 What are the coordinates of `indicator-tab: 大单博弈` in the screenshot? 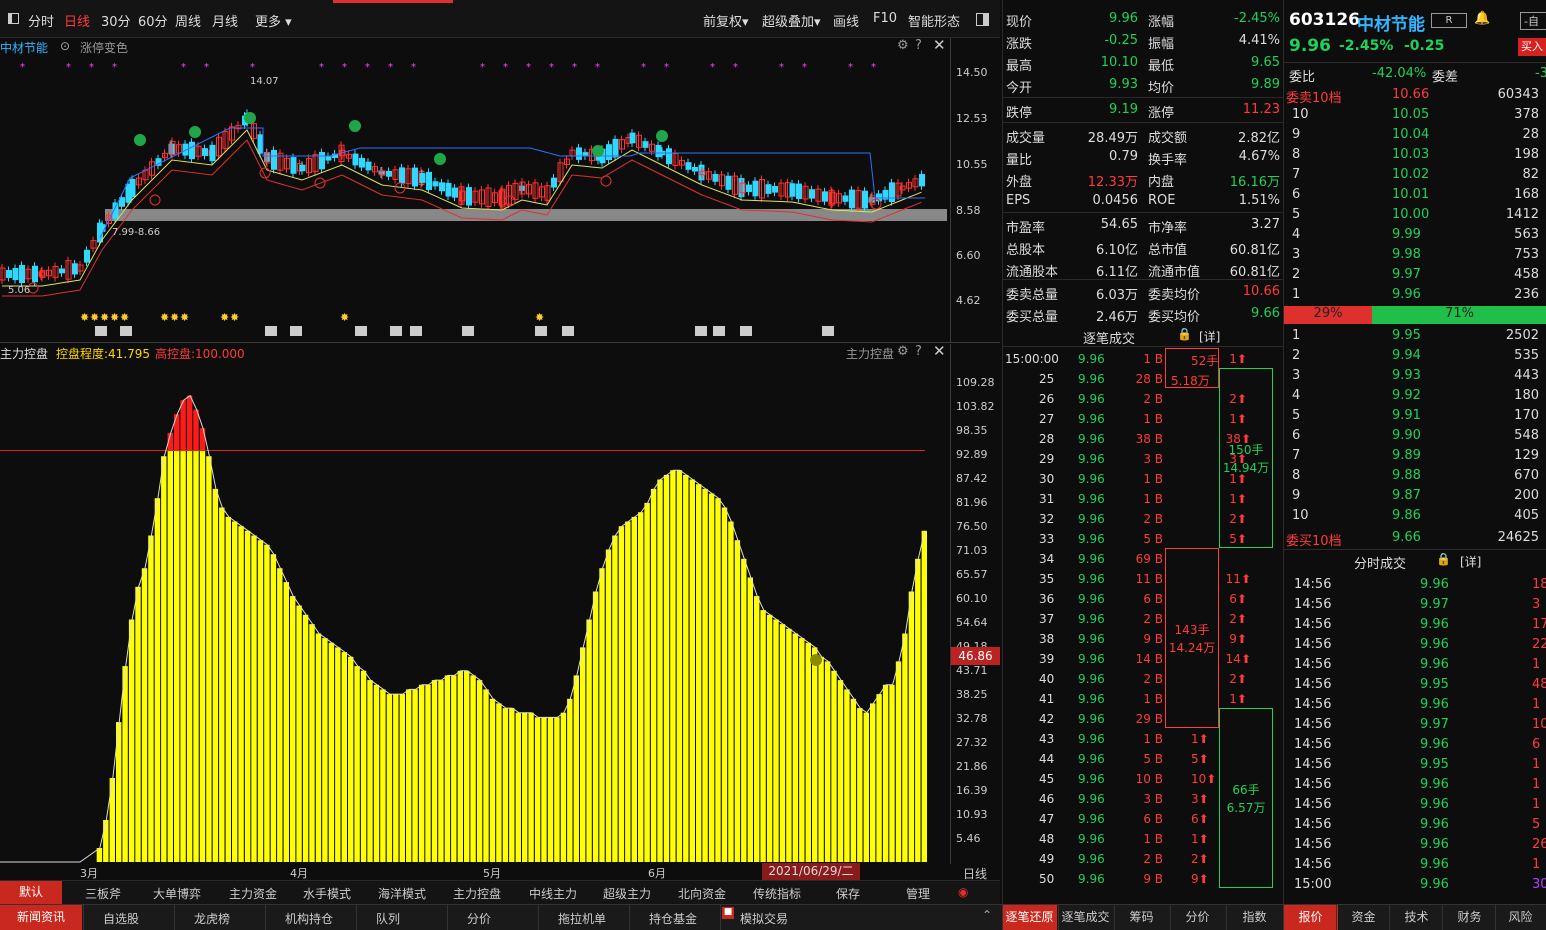 It's located at (177, 893).